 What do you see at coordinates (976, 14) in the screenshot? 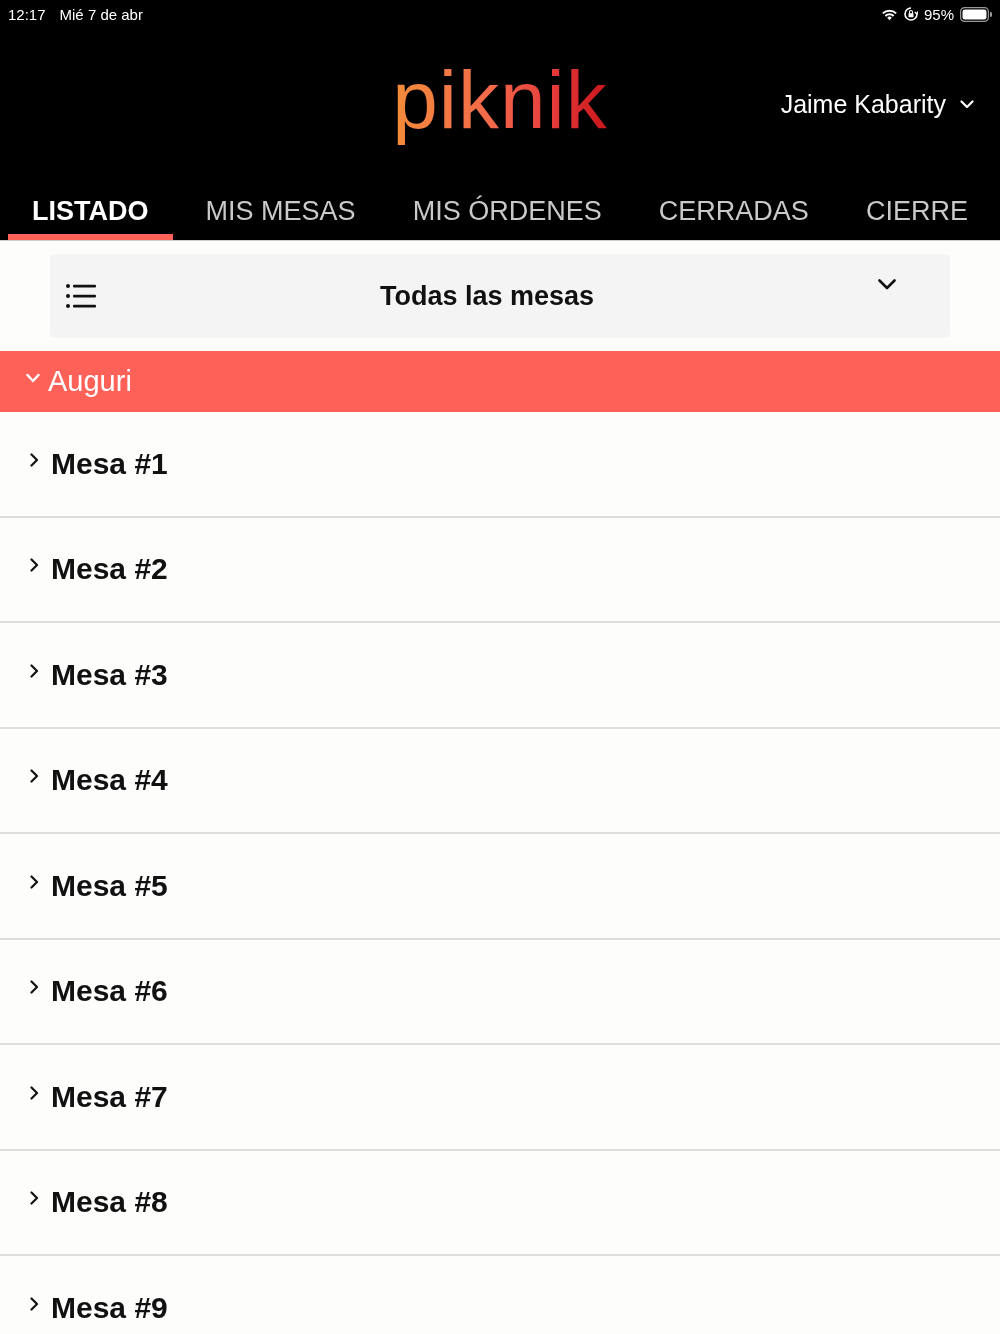
I see `battery-icon` at bounding box center [976, 14].